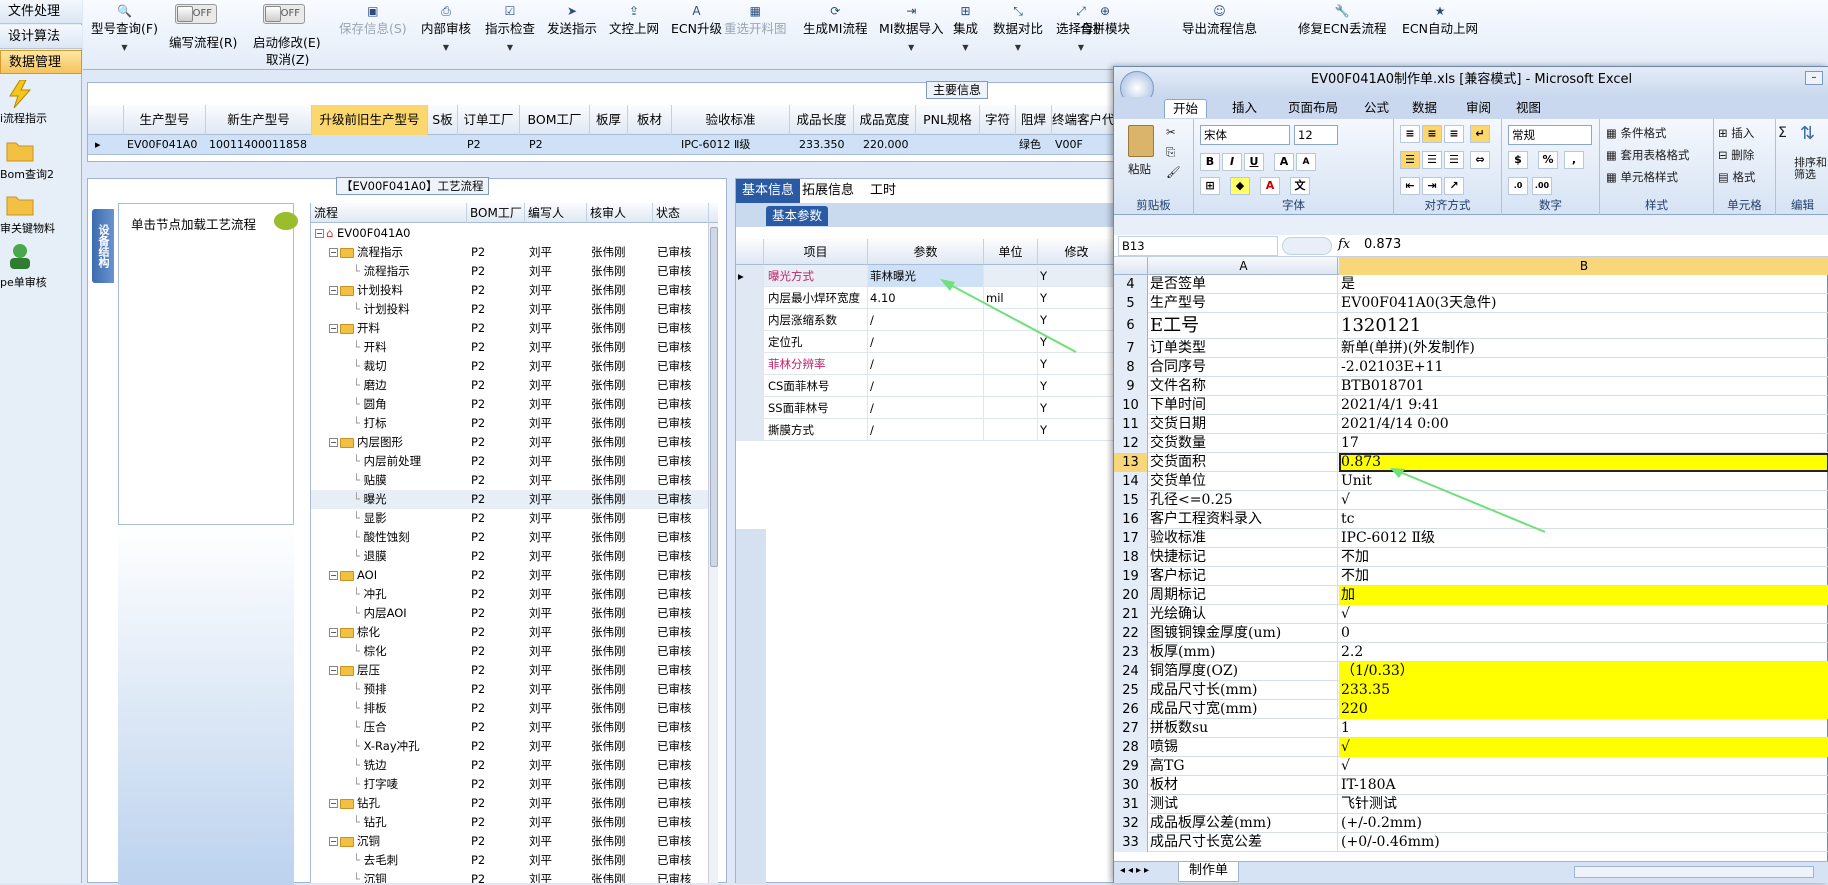 This screenshot has width=1828, height=885. I want to click on arrow-params-head, so click(947, 285).